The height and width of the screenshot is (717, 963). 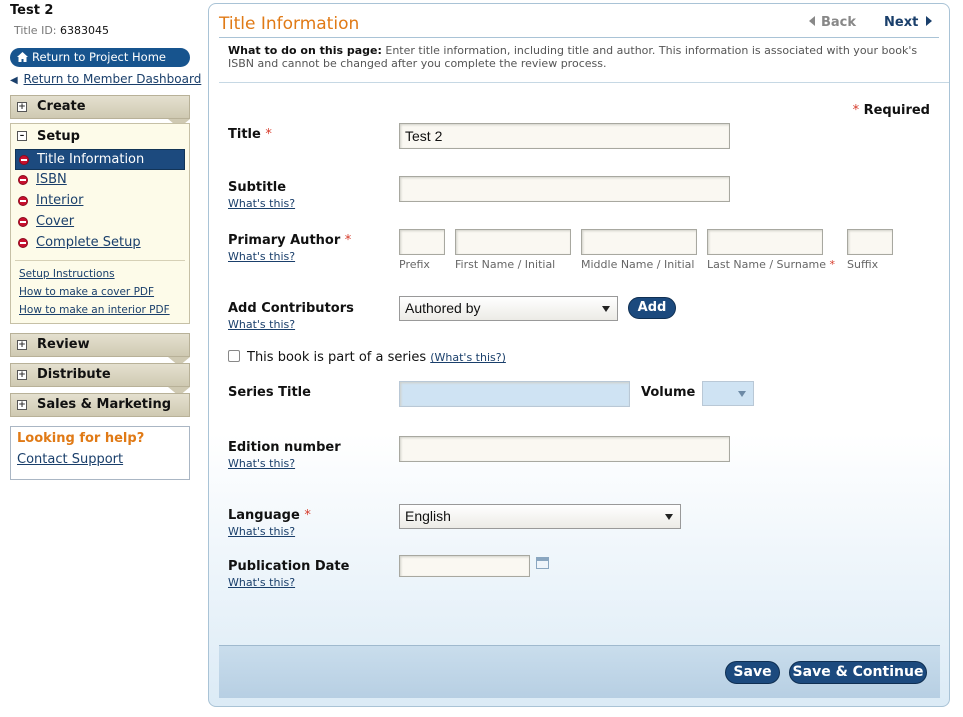 I want to click on author-prefix-input, so click(x=422, y=242).